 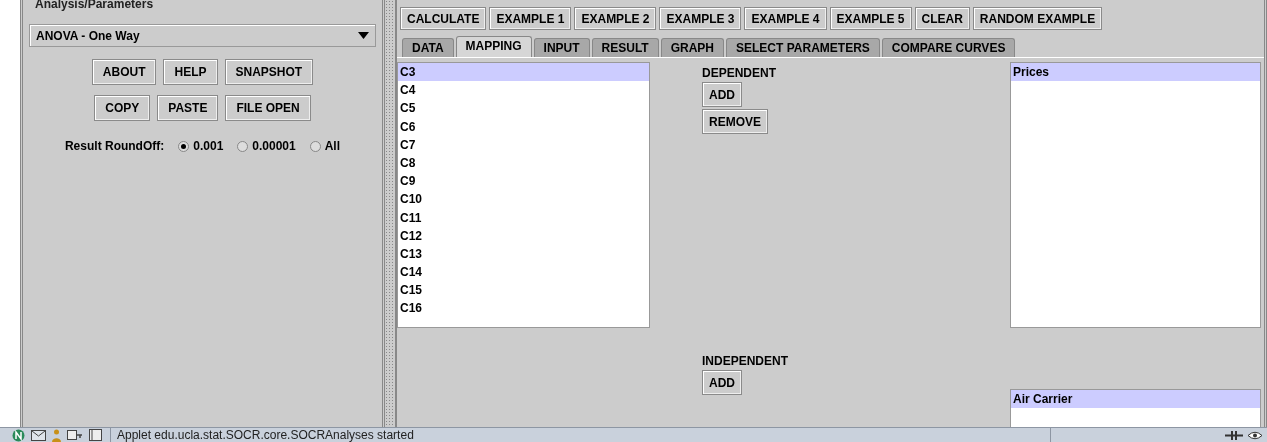 What do you see at coordinates (561, 47) in the screenshot?
I see `tab: INPUT` at bounding box center [561, 47].